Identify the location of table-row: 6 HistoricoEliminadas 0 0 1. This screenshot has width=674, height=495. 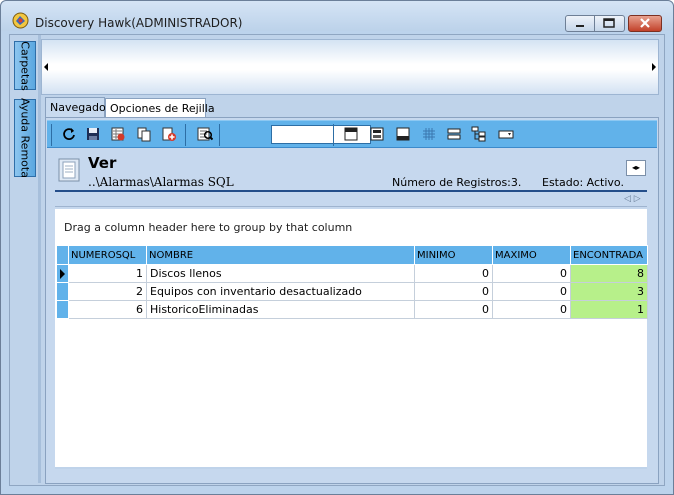
(352, 309).